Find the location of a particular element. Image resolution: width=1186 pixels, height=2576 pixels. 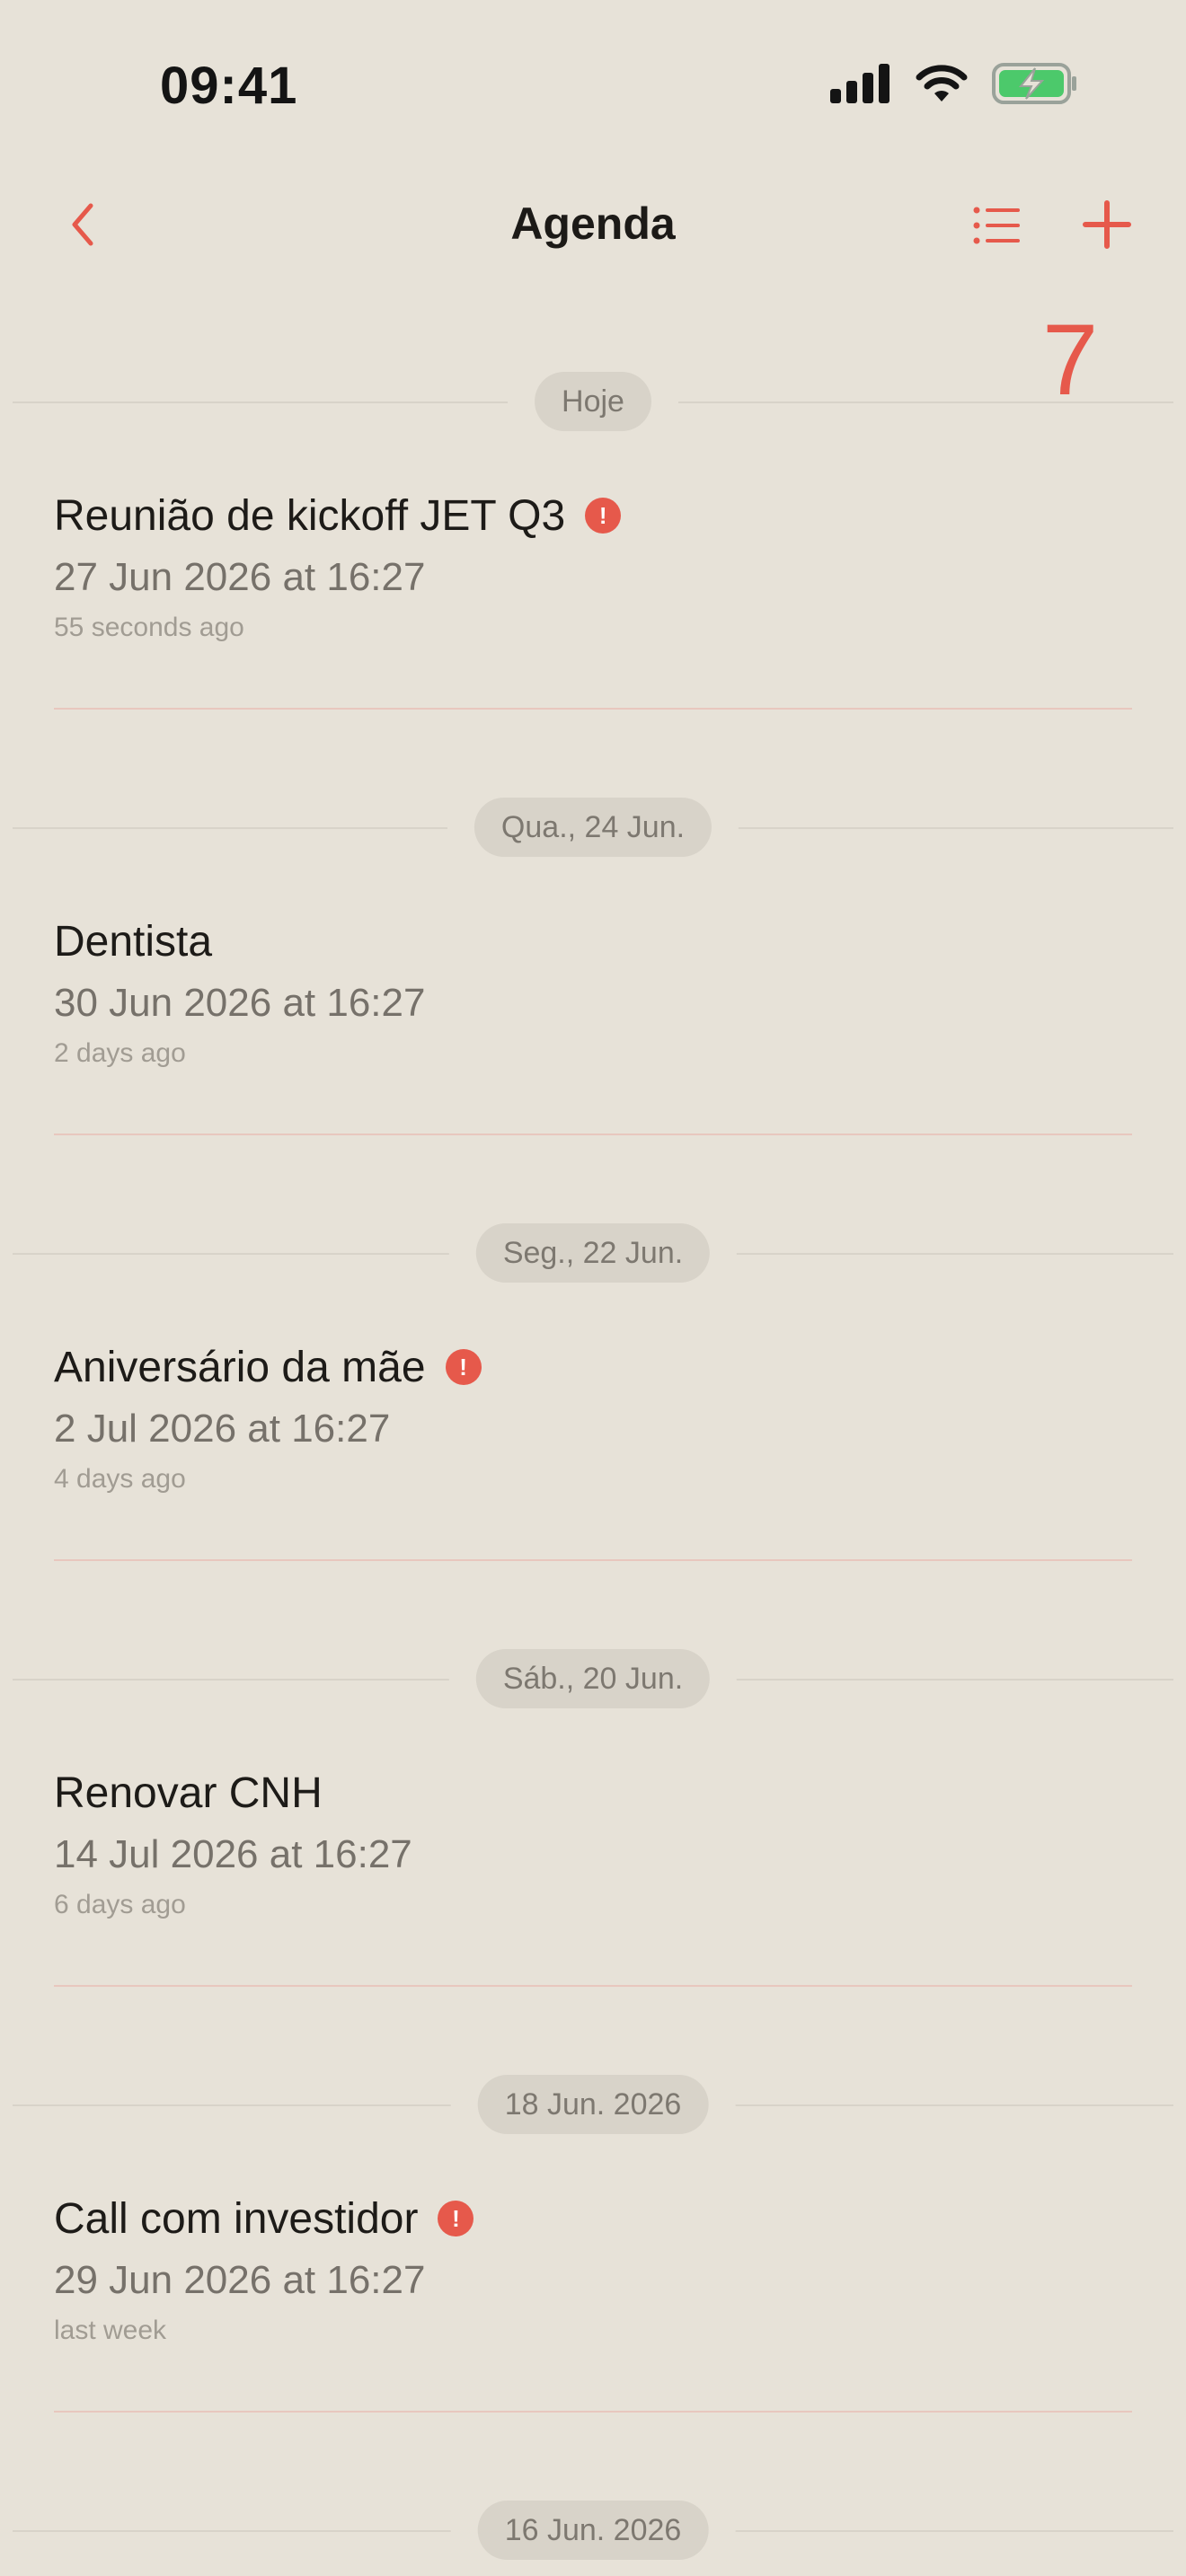

status-icons is located at coordinates (954, 83).